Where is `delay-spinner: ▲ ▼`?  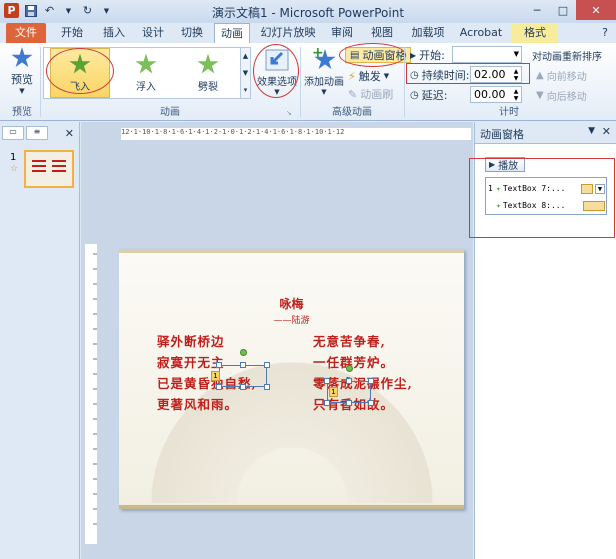
delay-spinner: ▲ ▼ is located at coordinates (516, 94).